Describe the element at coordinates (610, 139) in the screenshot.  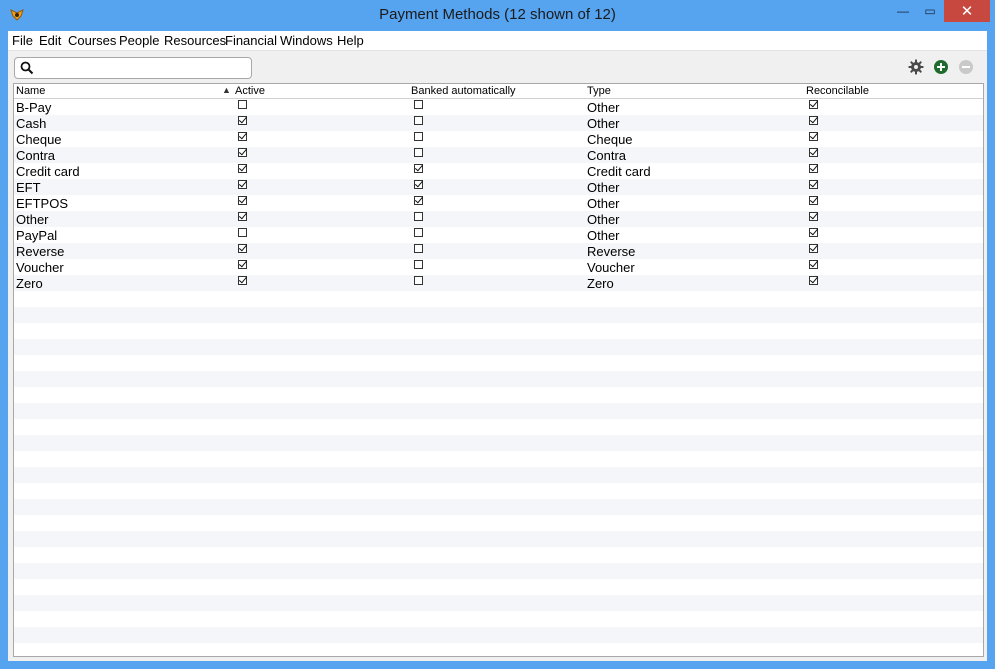
I see `cell-type: Cheque` at that location.